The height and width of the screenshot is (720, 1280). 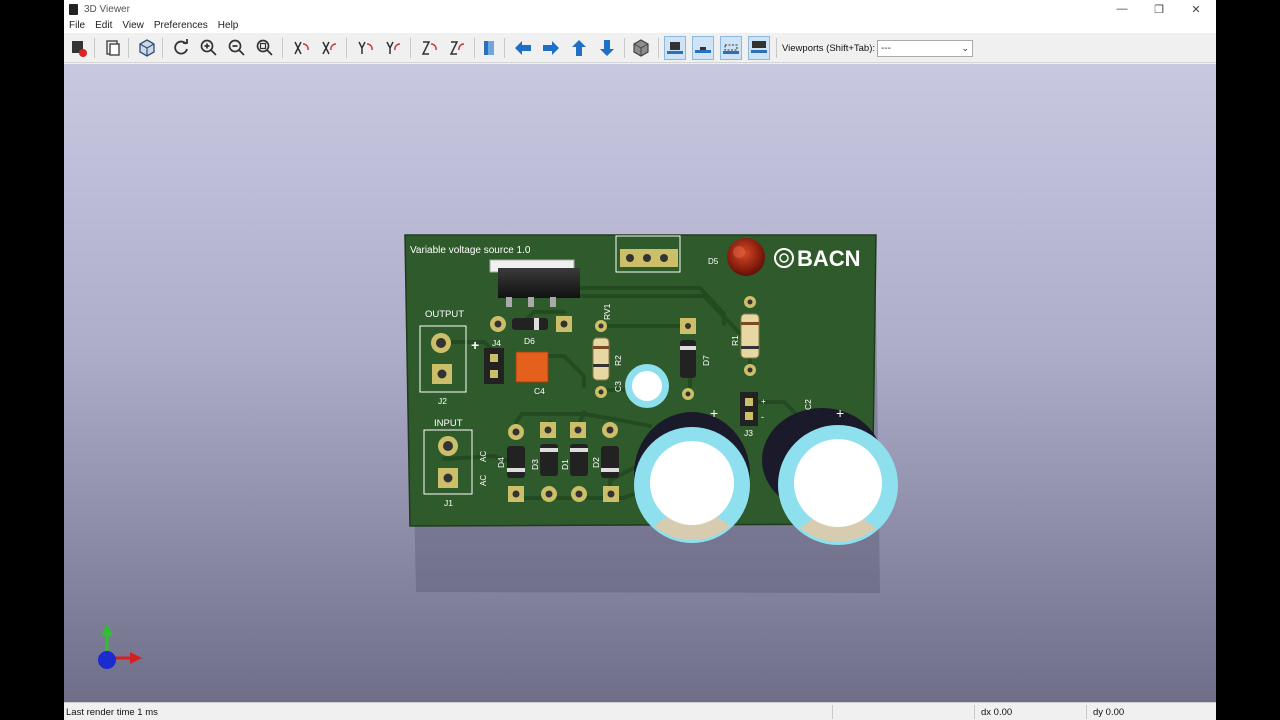 I want to click on arrow-left-icon, so click(x=523, y=48).